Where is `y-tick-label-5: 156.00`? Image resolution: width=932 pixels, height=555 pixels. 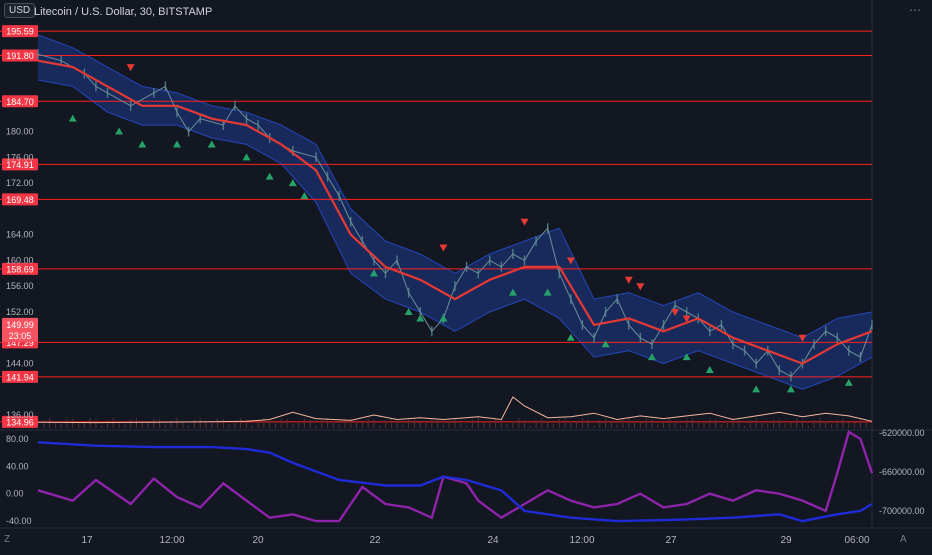
y-tick-label-5: 156.00 is located at coordinates (20, 286).